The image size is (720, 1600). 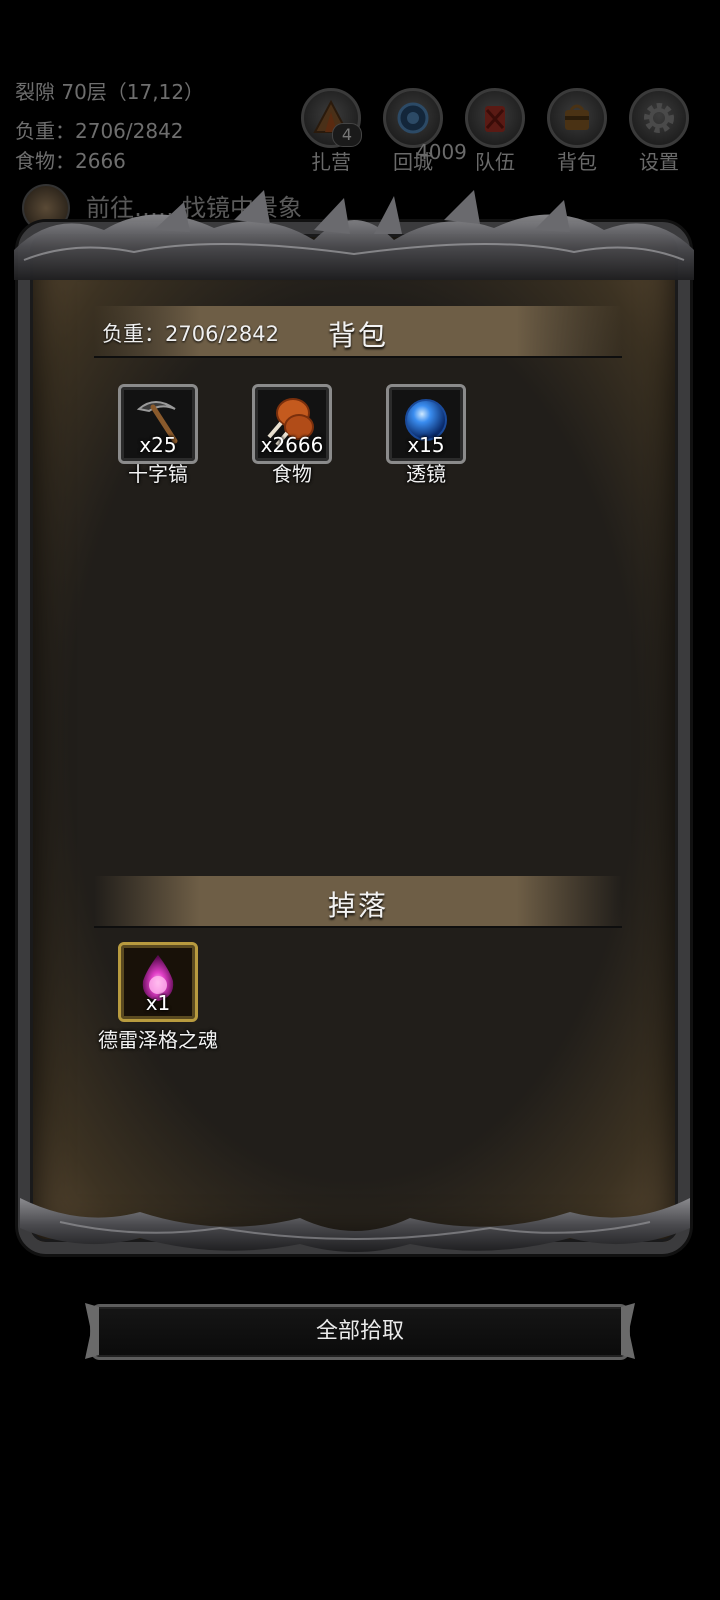 I want to click on pick-all-button: 全部拾取, so click(x=360, y=1331).